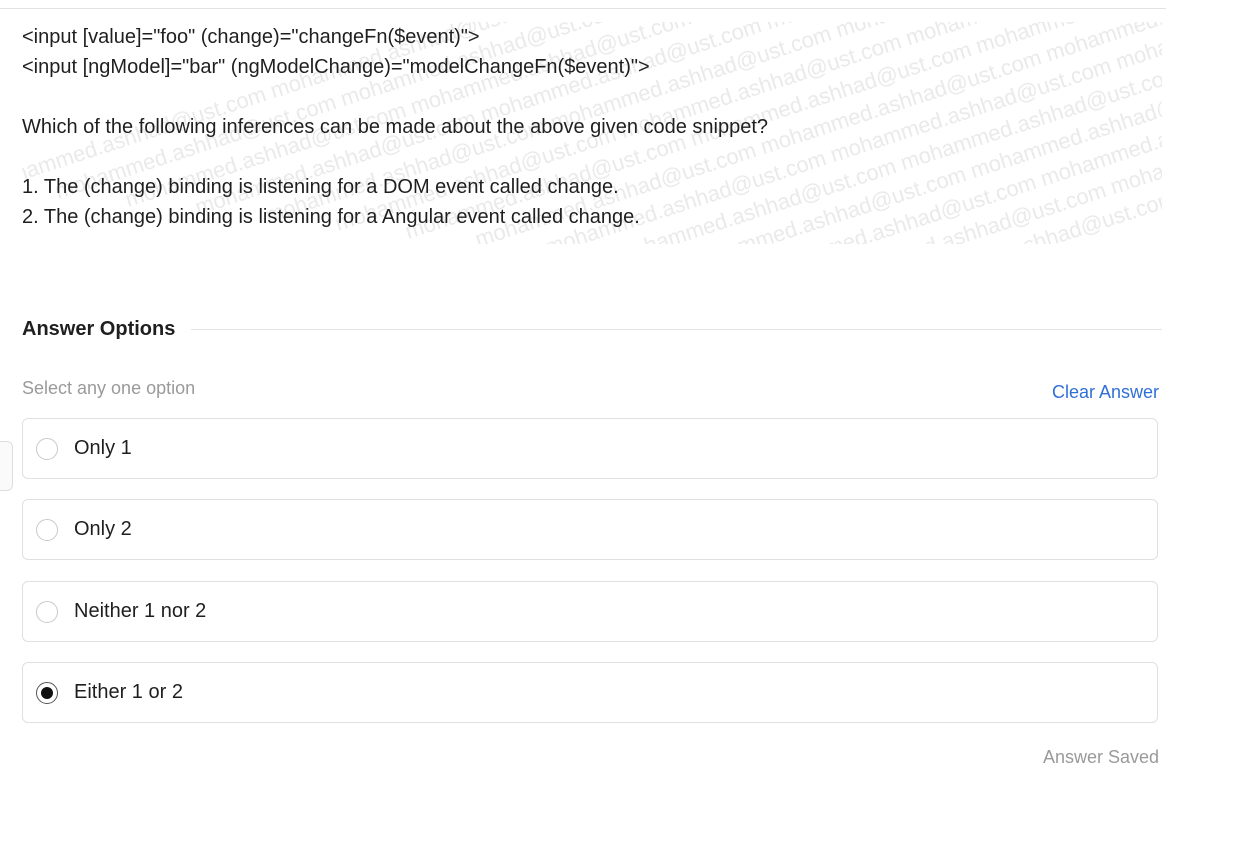 The image size is (1235, 864). I want to click on option-label: Either 1 or 2, so click(128, 692).